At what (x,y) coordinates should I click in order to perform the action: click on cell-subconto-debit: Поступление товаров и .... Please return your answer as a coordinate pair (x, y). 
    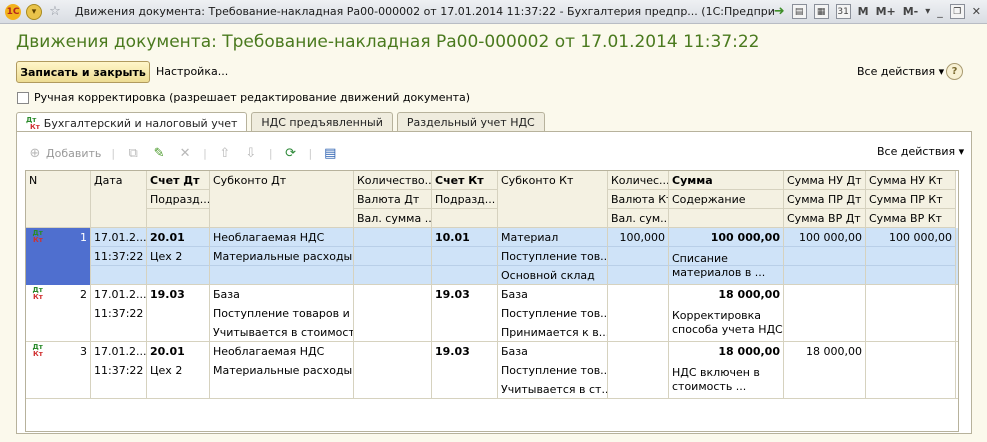
    Looking at the image, I should click on (282, 313).